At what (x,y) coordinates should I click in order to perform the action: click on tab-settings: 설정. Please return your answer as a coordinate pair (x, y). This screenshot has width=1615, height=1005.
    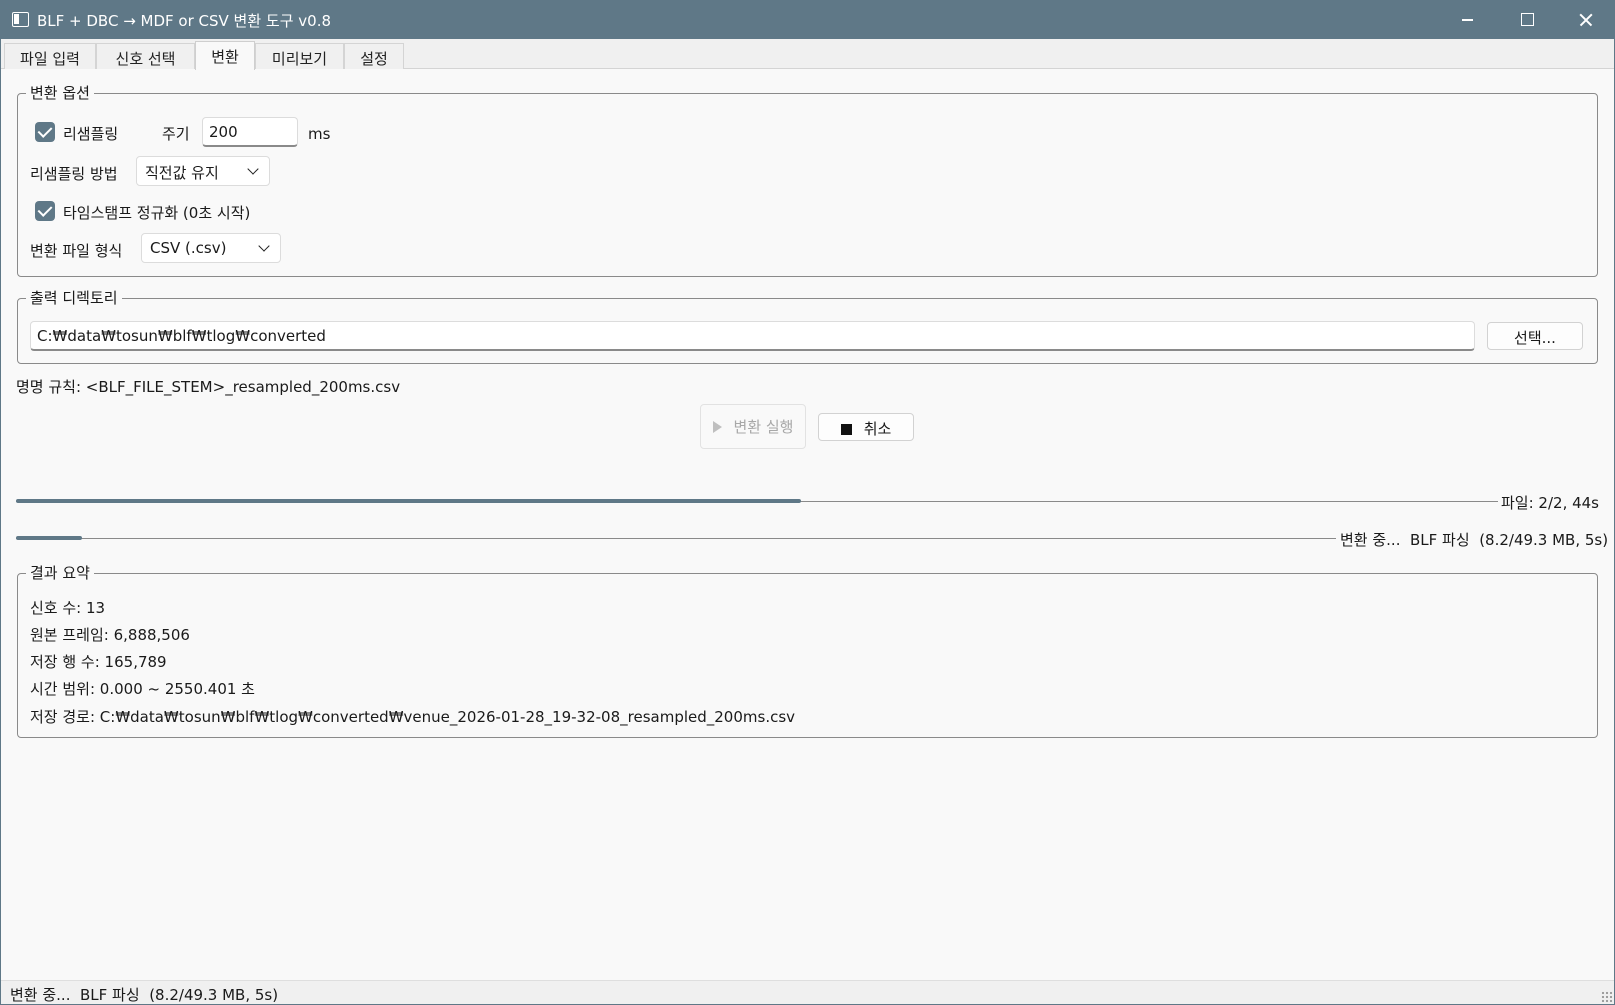
    Looking at the image, I should click on (374, 56).